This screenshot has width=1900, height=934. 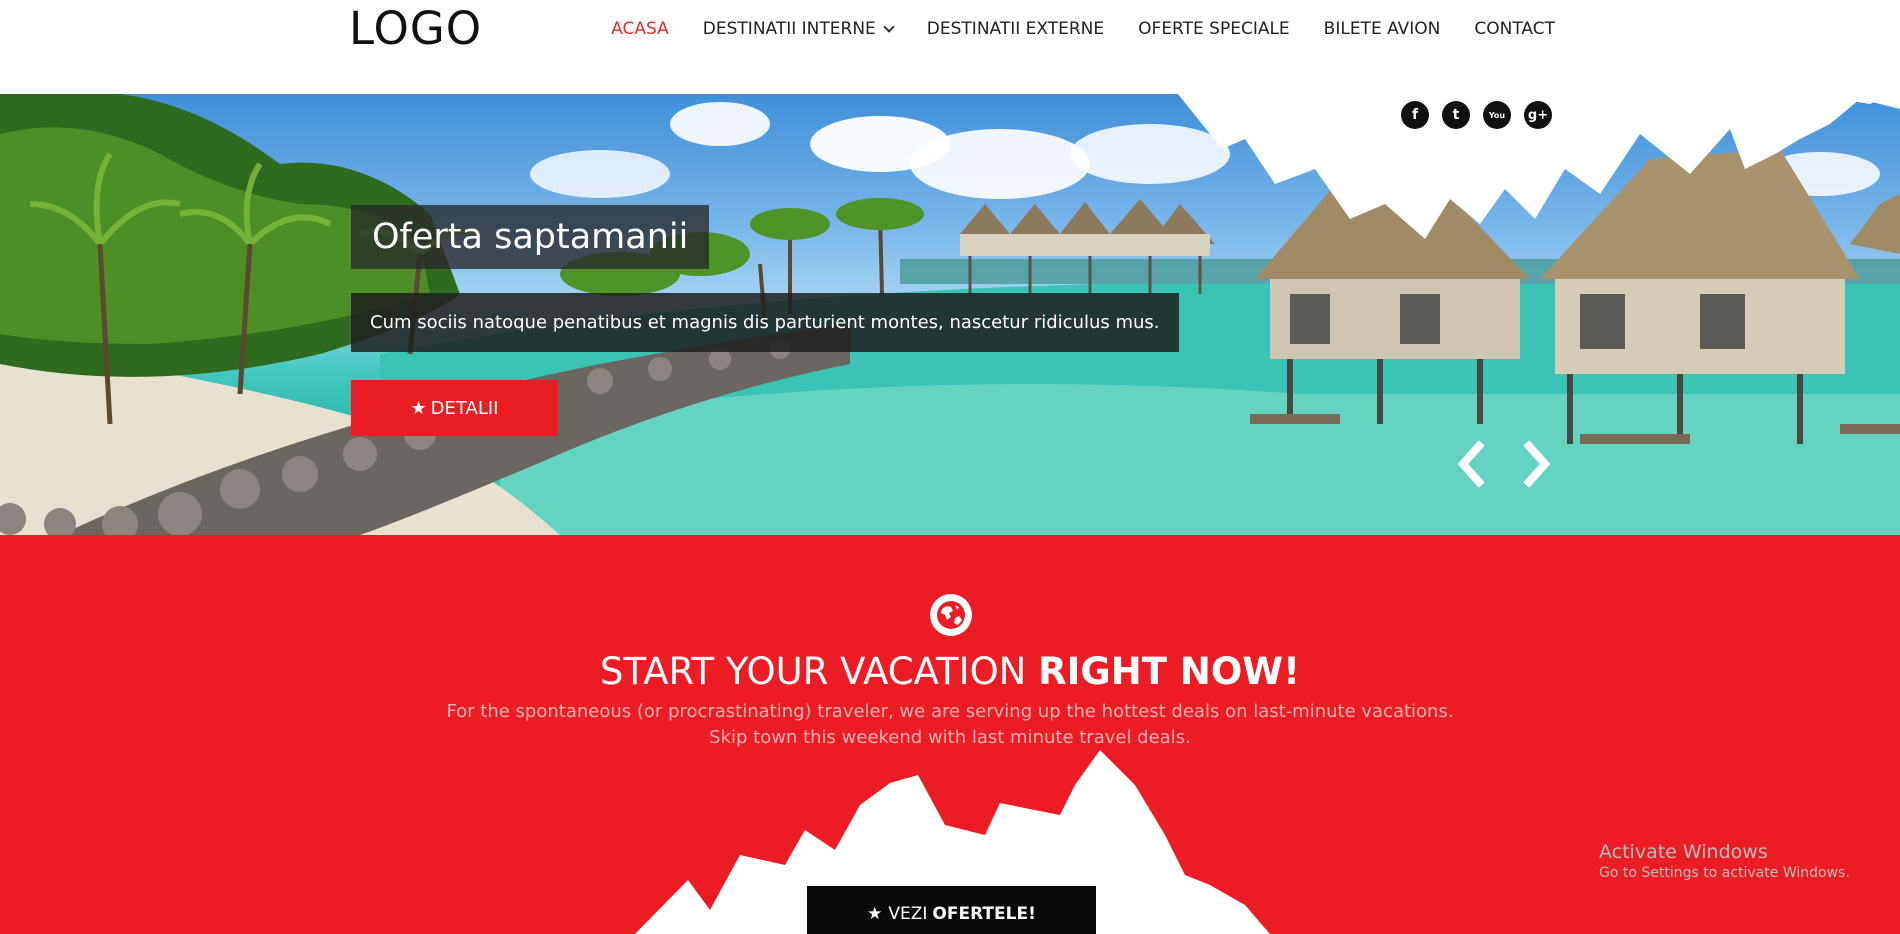 I want to click on globe-icon, so click(x=951, y=615).